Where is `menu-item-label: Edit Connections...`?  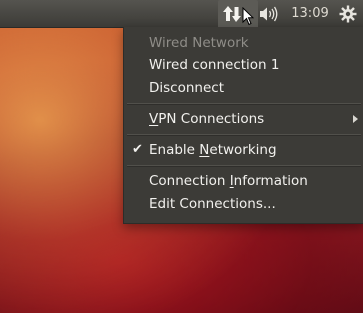 menu-item-label: Edit Connections... is located at coordinates (212, 204).